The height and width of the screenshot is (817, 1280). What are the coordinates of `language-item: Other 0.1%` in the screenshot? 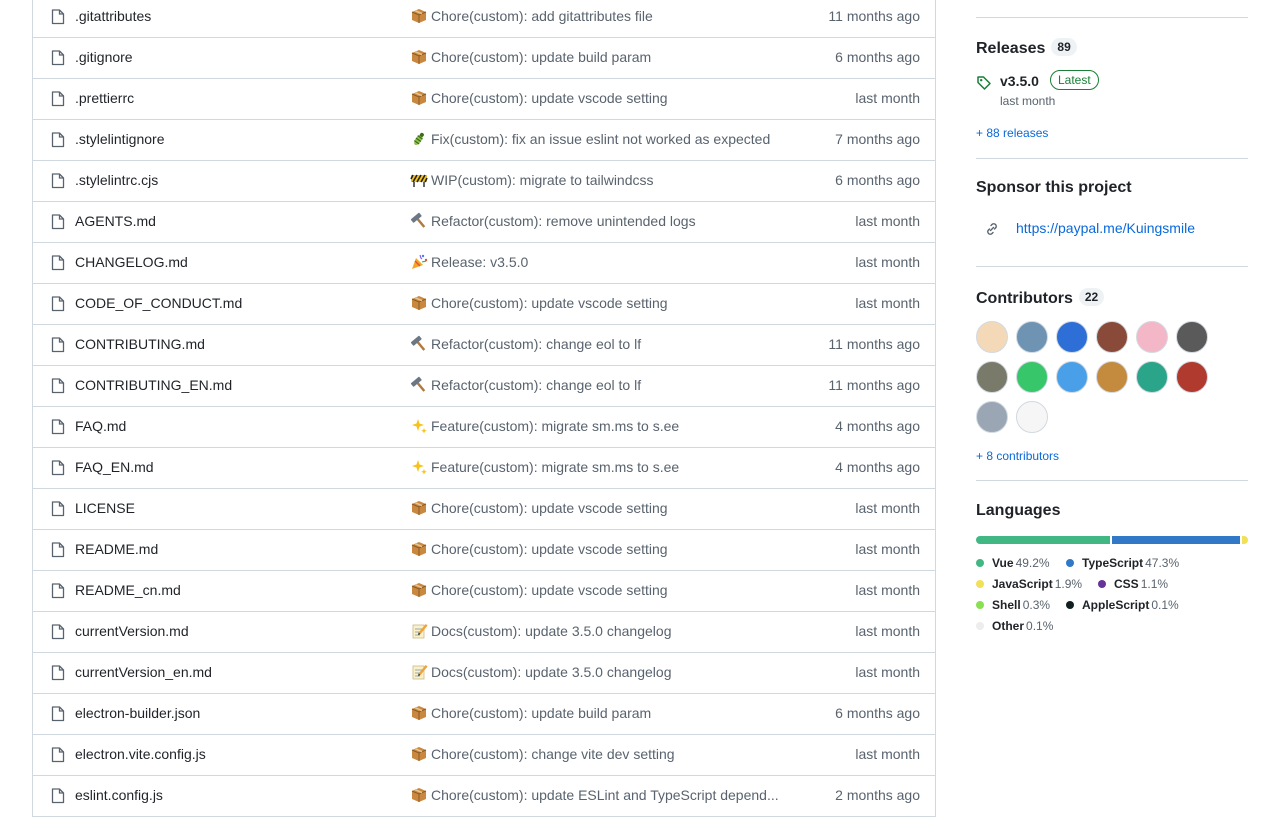 It's located at (1014, 626).